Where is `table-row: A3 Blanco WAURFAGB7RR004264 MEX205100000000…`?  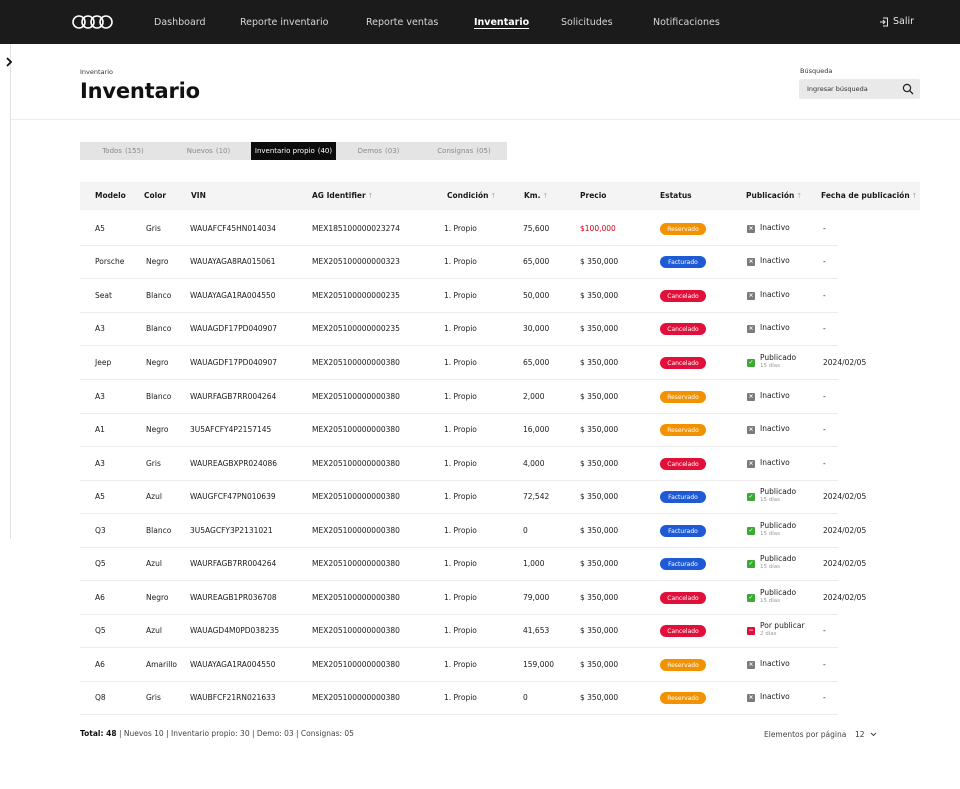
table-row: A3 Blanco WAURFAGB7RR004264 MEX205100000000… is located at coordinates (459, 397).